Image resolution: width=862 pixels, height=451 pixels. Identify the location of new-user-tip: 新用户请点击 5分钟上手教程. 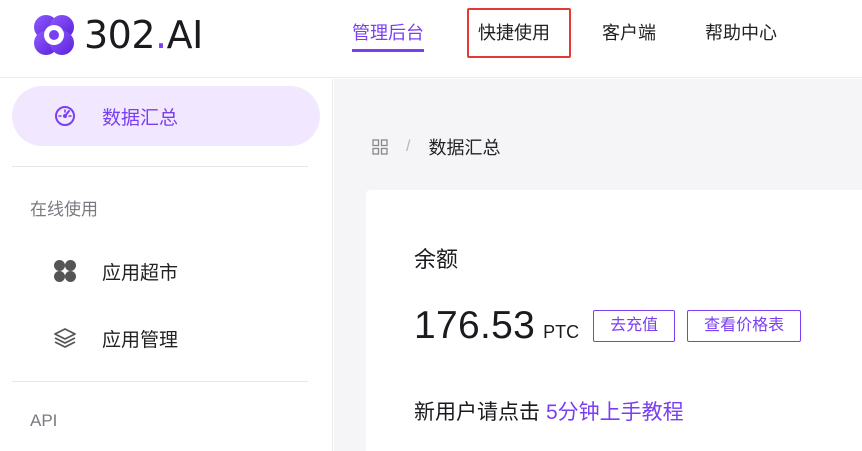
(549, 411).